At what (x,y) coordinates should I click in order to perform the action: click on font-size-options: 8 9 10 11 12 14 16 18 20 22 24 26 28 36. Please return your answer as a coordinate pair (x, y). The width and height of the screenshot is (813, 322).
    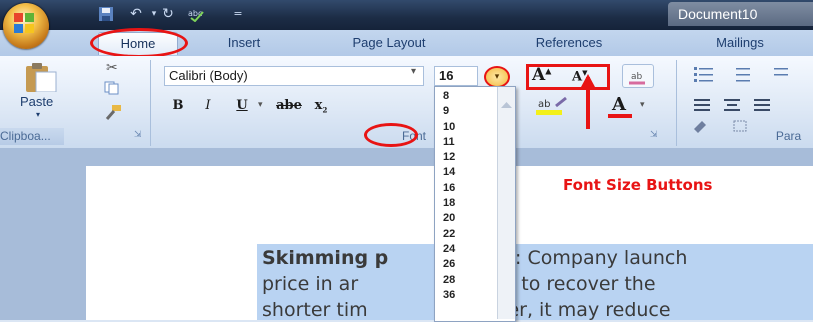
    Looking at the image, I should click on (465, 196).